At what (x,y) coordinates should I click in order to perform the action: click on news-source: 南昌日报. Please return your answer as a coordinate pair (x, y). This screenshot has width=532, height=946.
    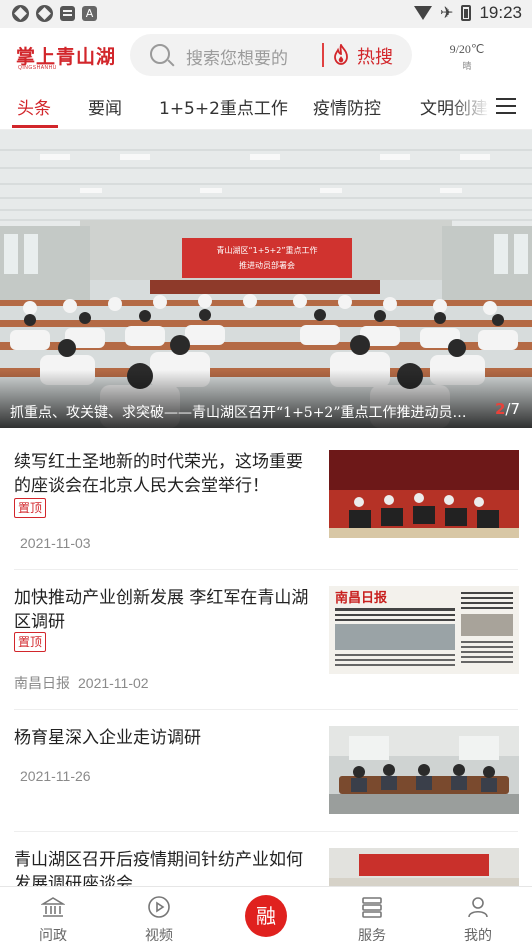
    Looking at the image, I should click on (42, 683).